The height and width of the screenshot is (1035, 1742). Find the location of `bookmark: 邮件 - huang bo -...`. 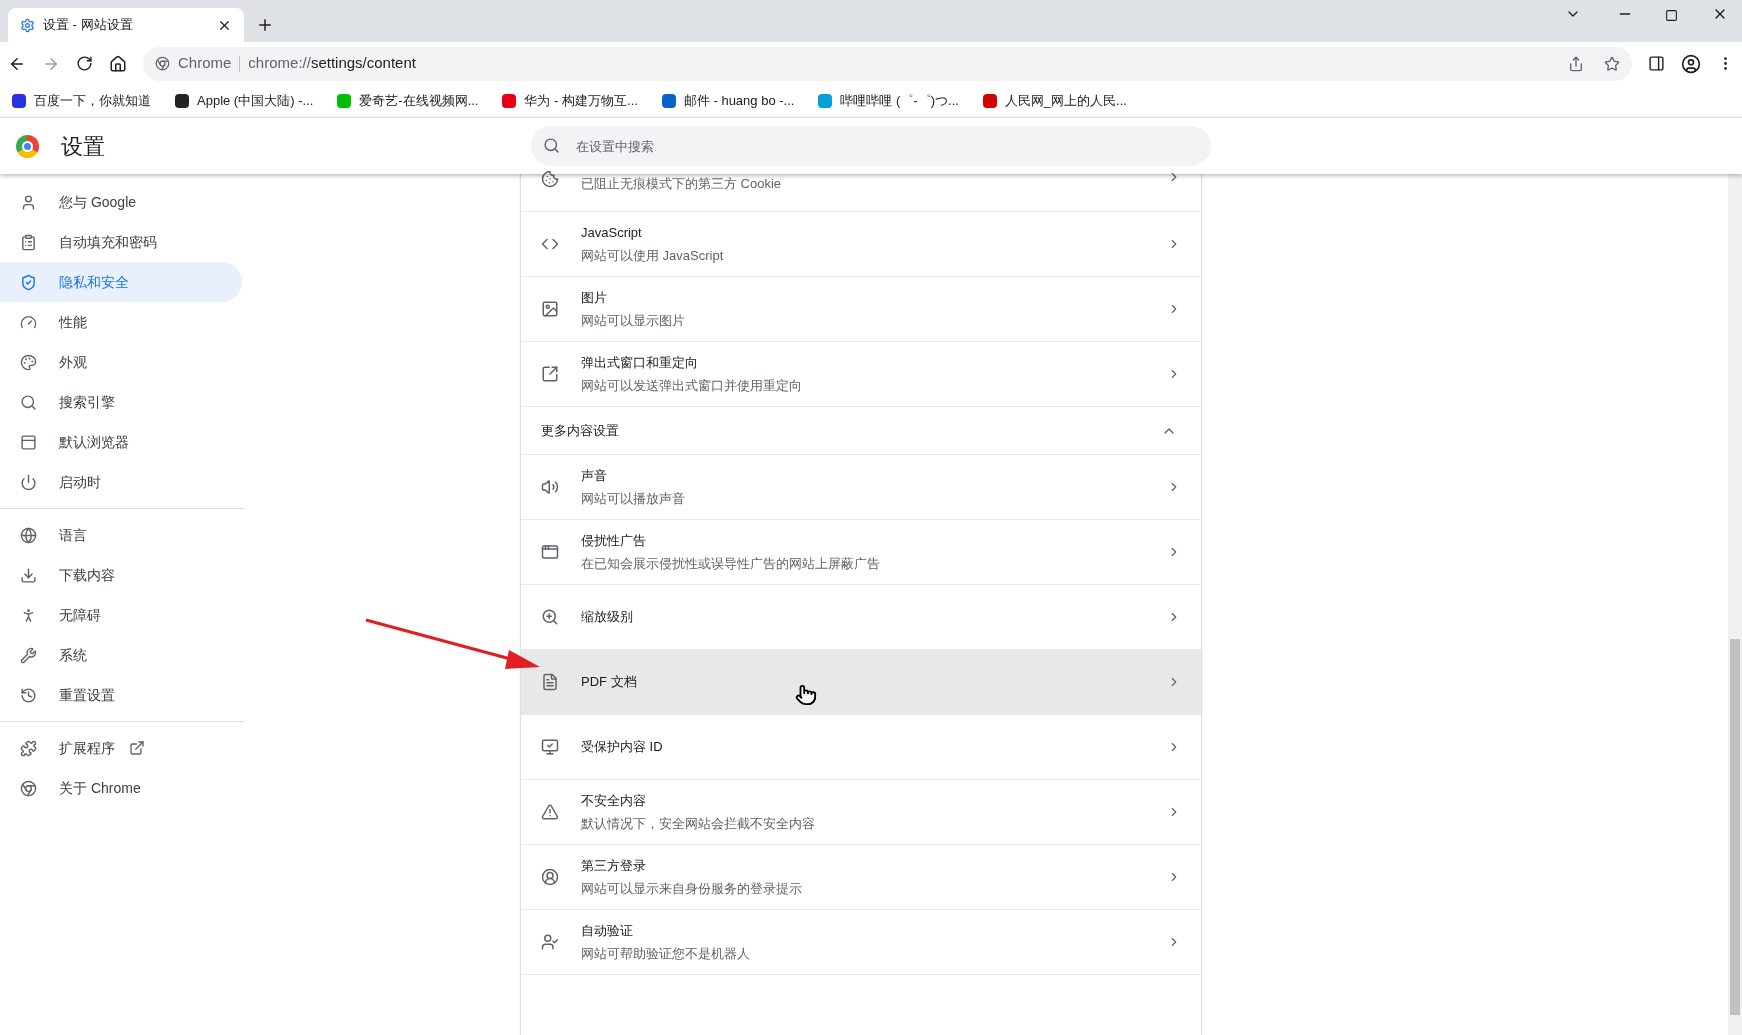

bookmark: 邮件 - huang bo -... is located at coordinates (728, 101).